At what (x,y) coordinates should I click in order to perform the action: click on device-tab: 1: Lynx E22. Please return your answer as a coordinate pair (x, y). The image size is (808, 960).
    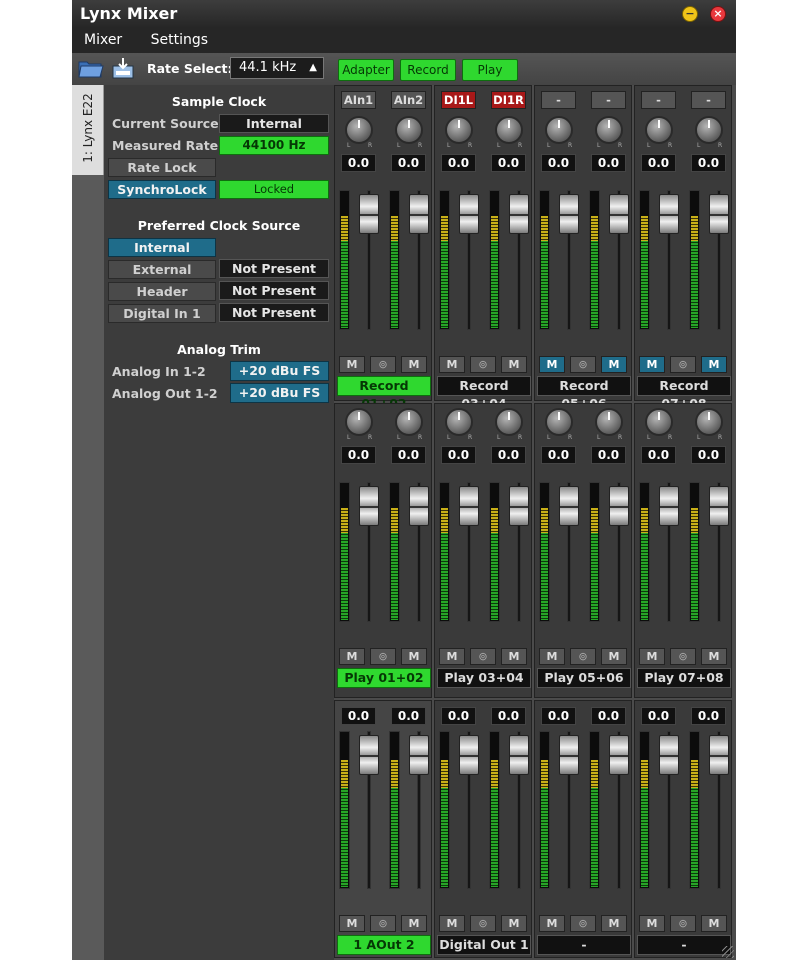
    Looking at the image, I should click on (88, 130).